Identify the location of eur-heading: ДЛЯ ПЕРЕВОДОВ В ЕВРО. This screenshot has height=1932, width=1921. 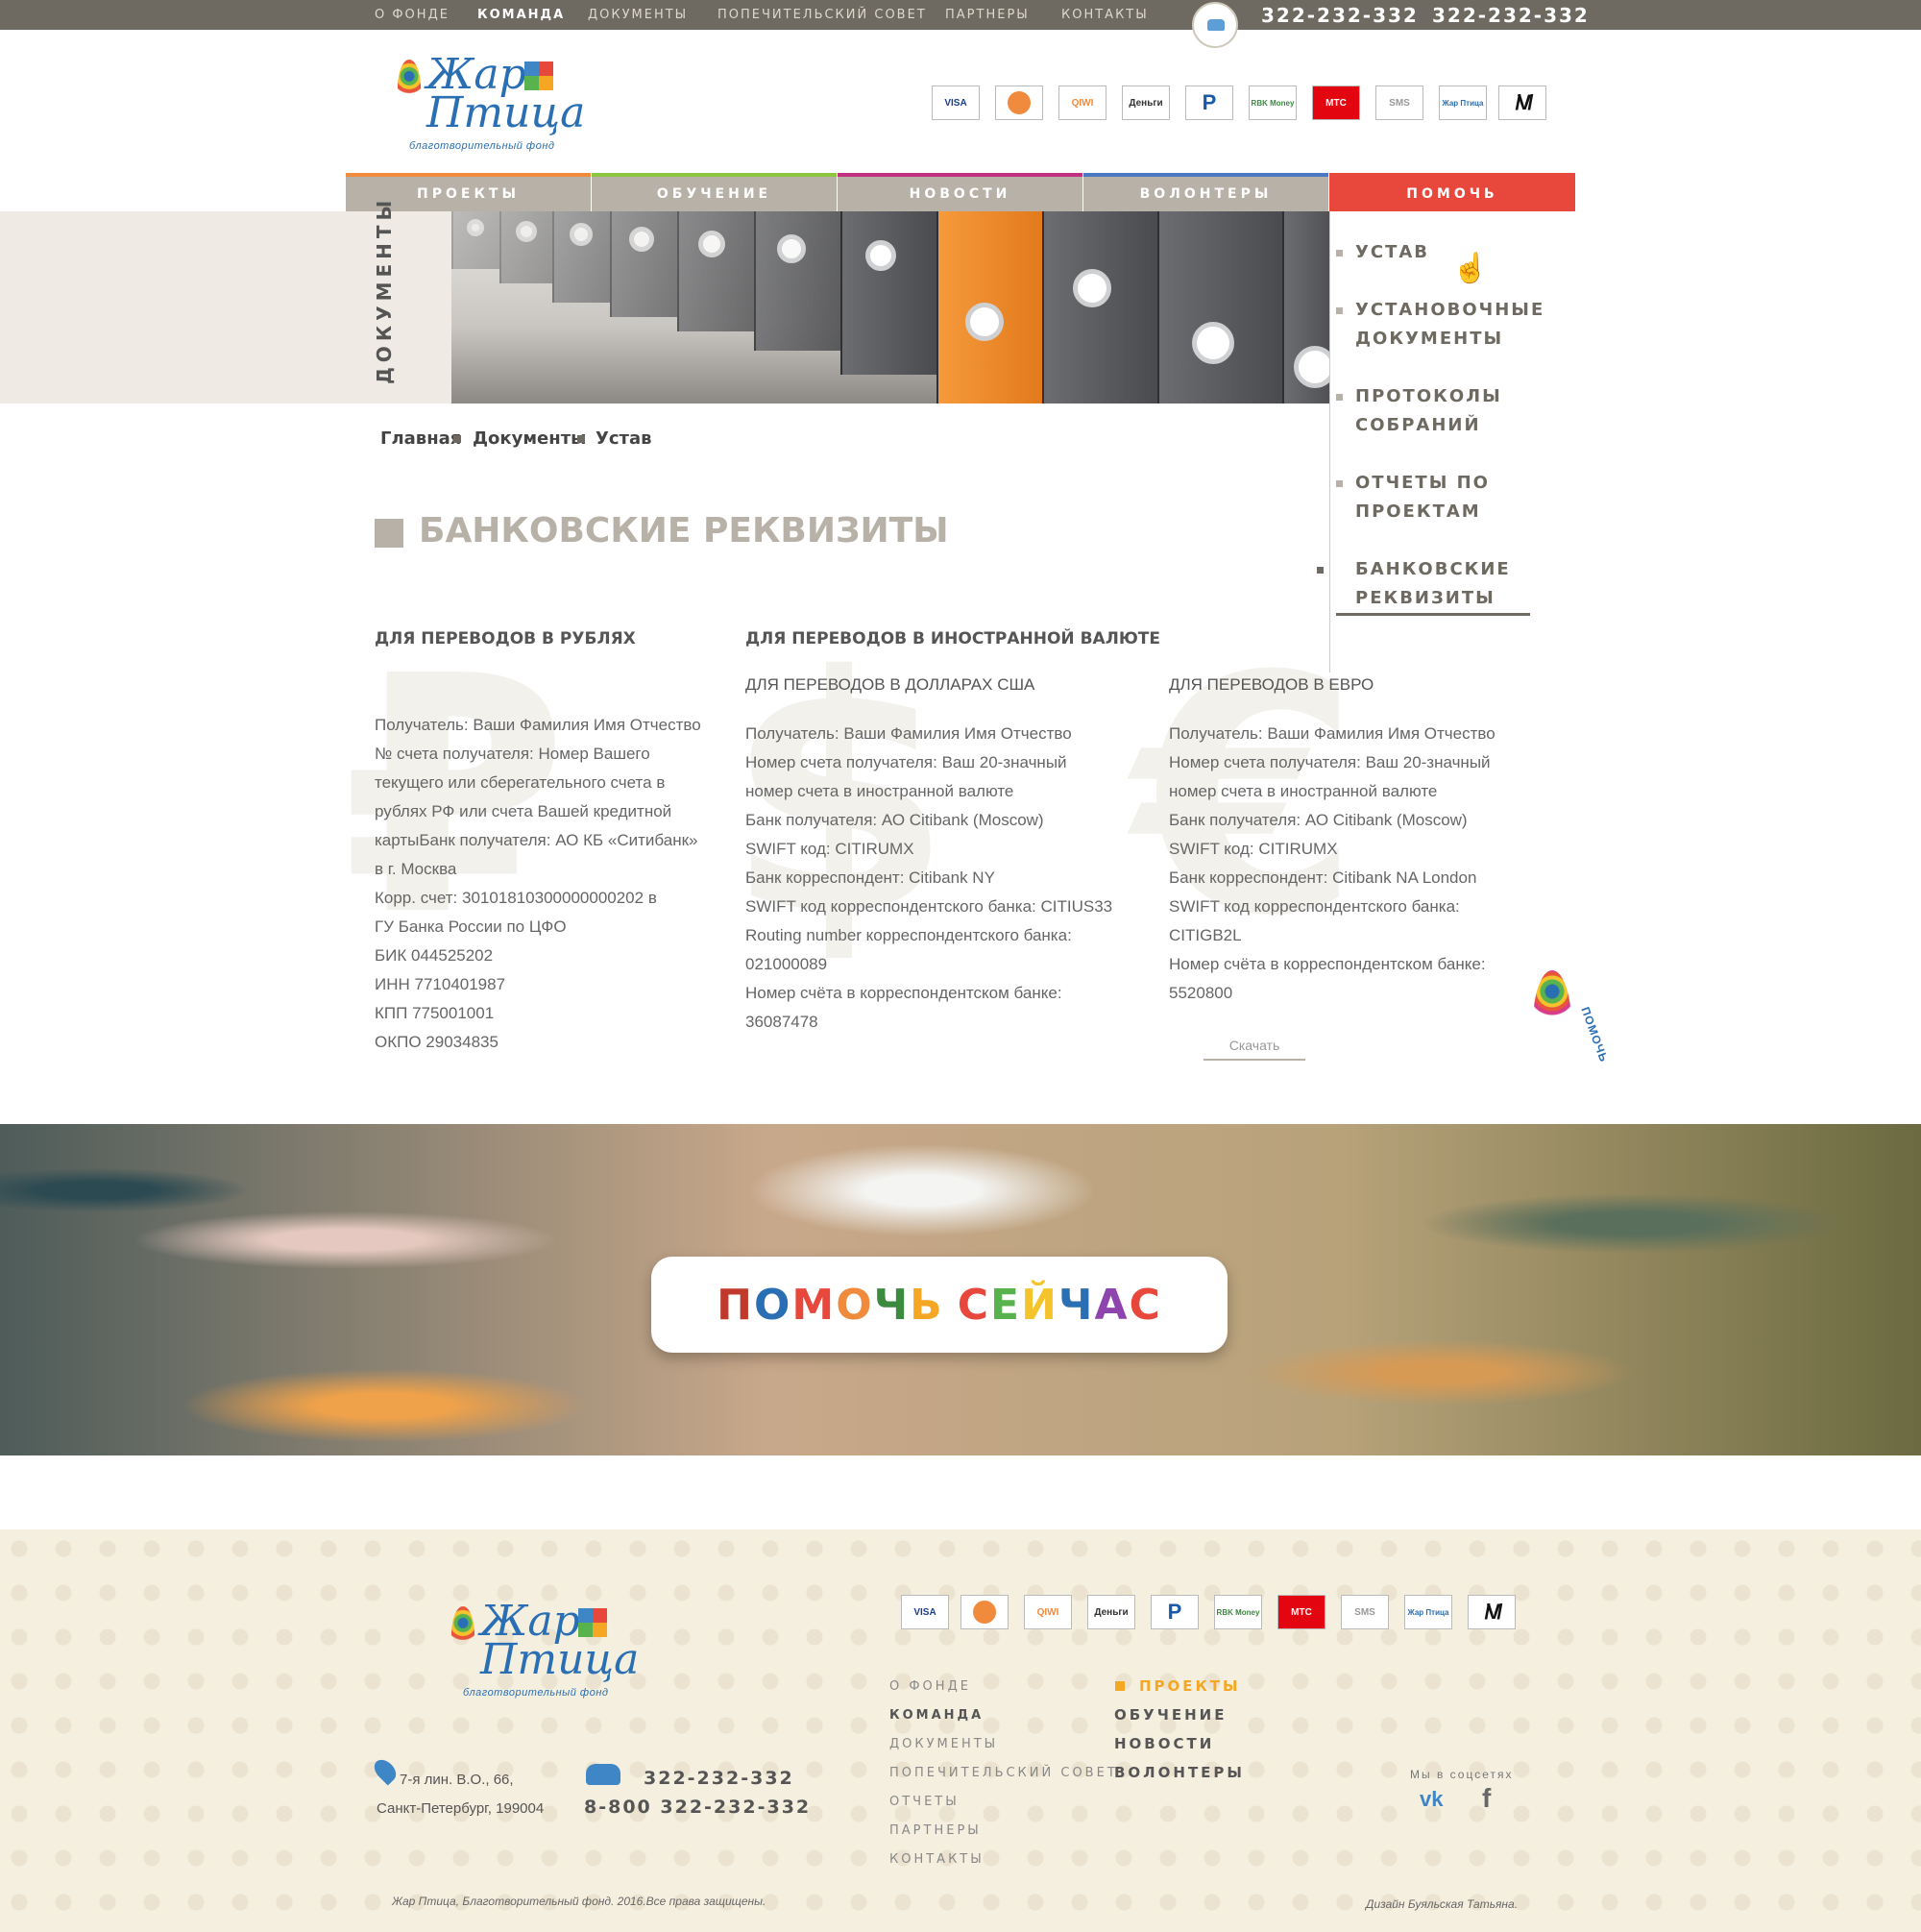
(1271, 684).